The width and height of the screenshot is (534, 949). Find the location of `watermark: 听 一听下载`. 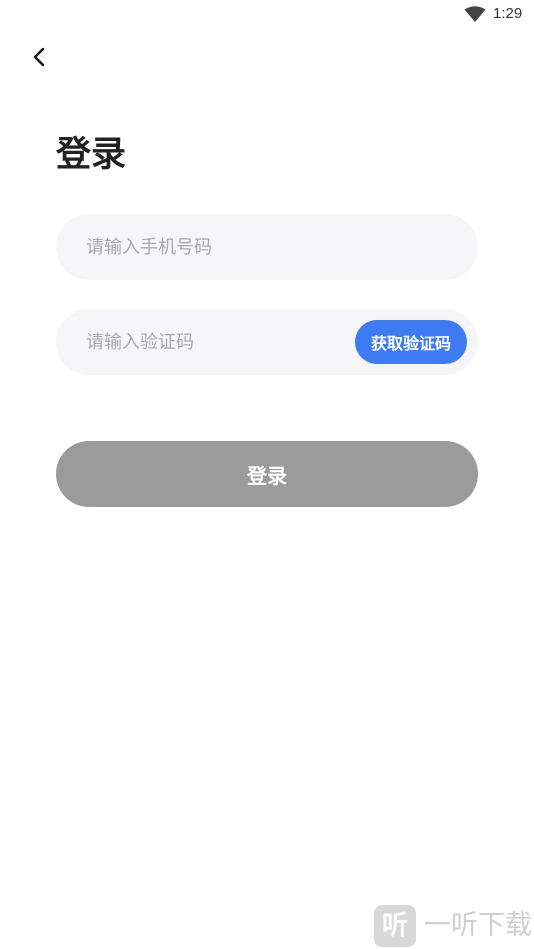

watermark: 听 一听下载 is located at coordinates (453, 926).